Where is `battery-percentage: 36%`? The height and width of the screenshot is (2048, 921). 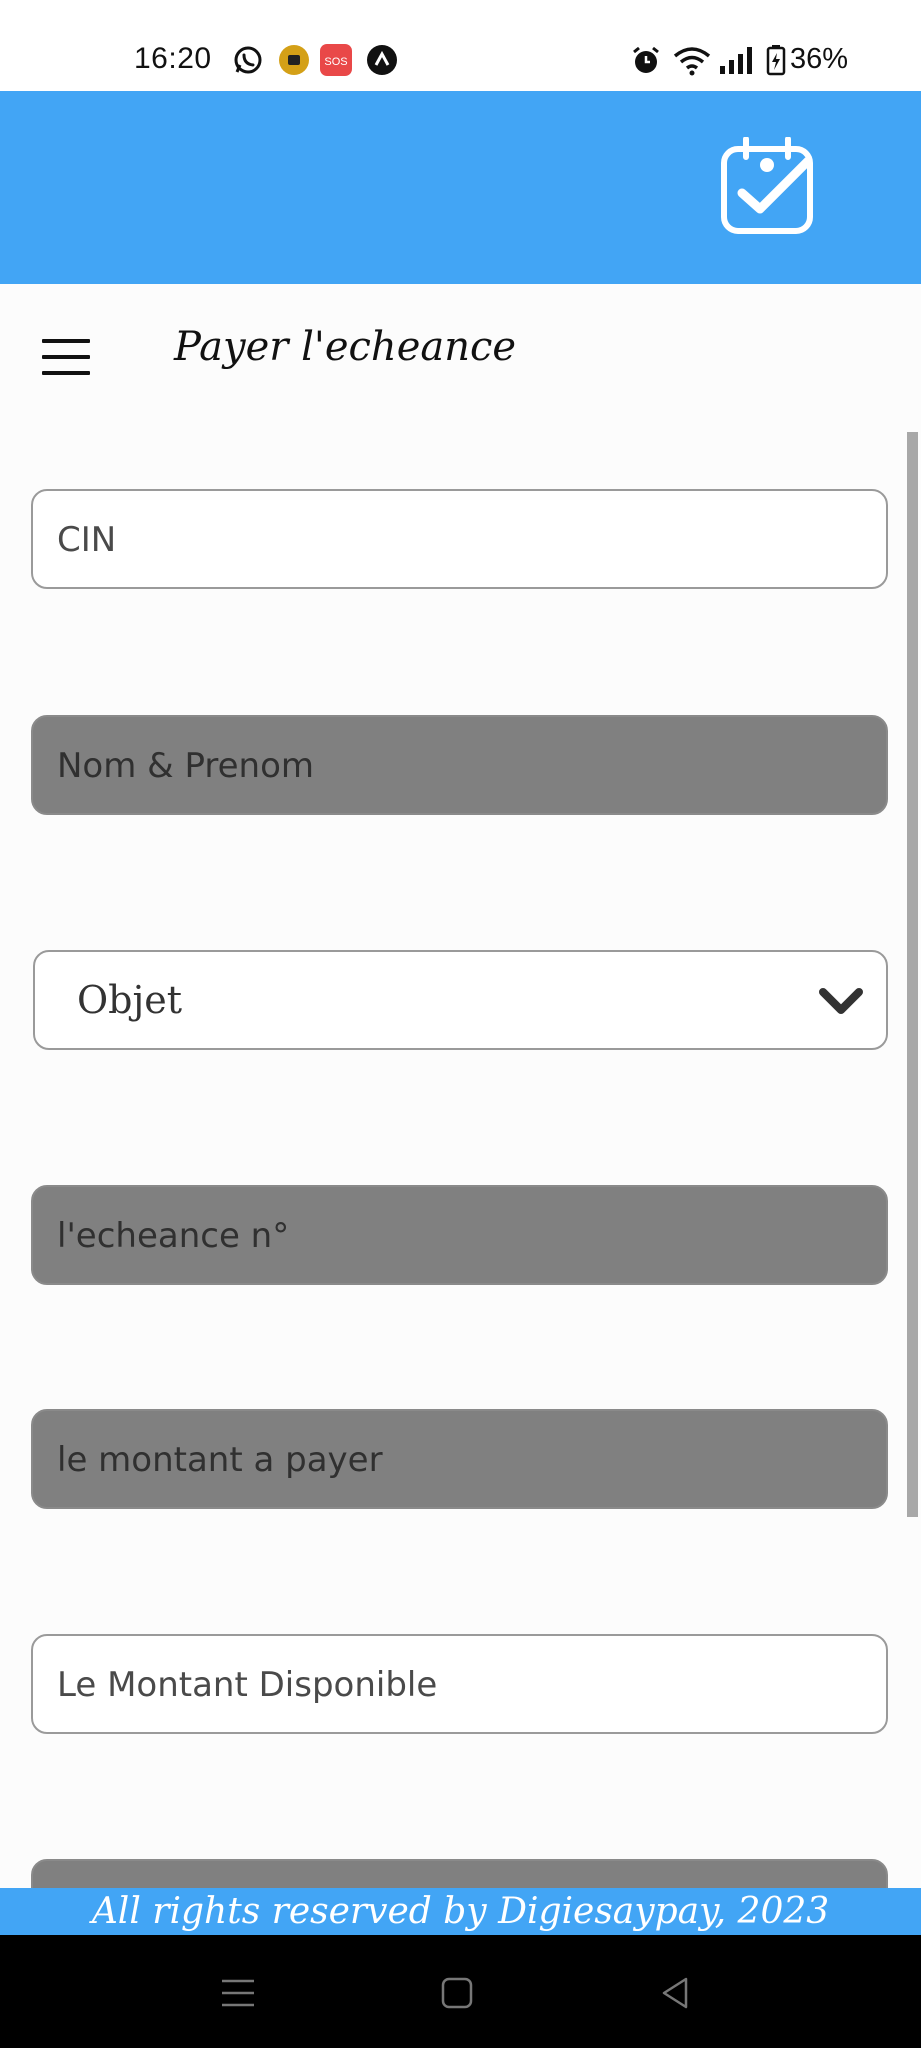
battery-percentage: 36% is located at coordinates (819, 59).